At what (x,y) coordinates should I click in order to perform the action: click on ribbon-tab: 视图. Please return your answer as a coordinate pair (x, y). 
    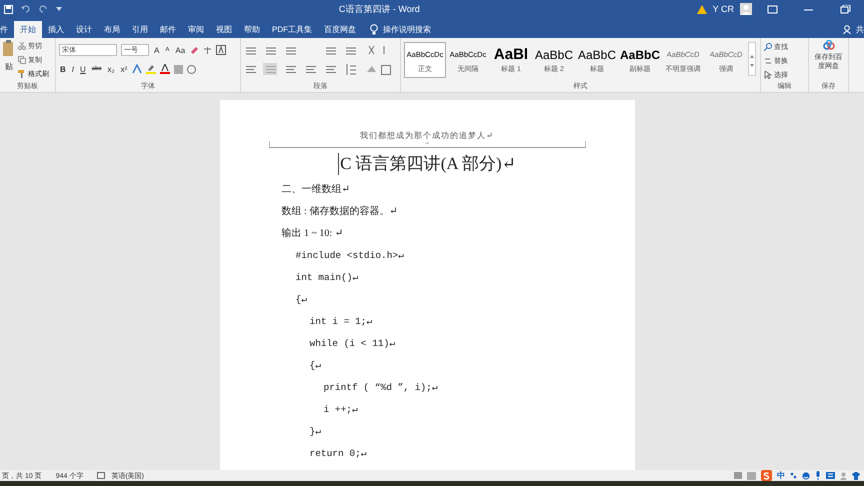
    Looking at the image, I should click on (224, 29).